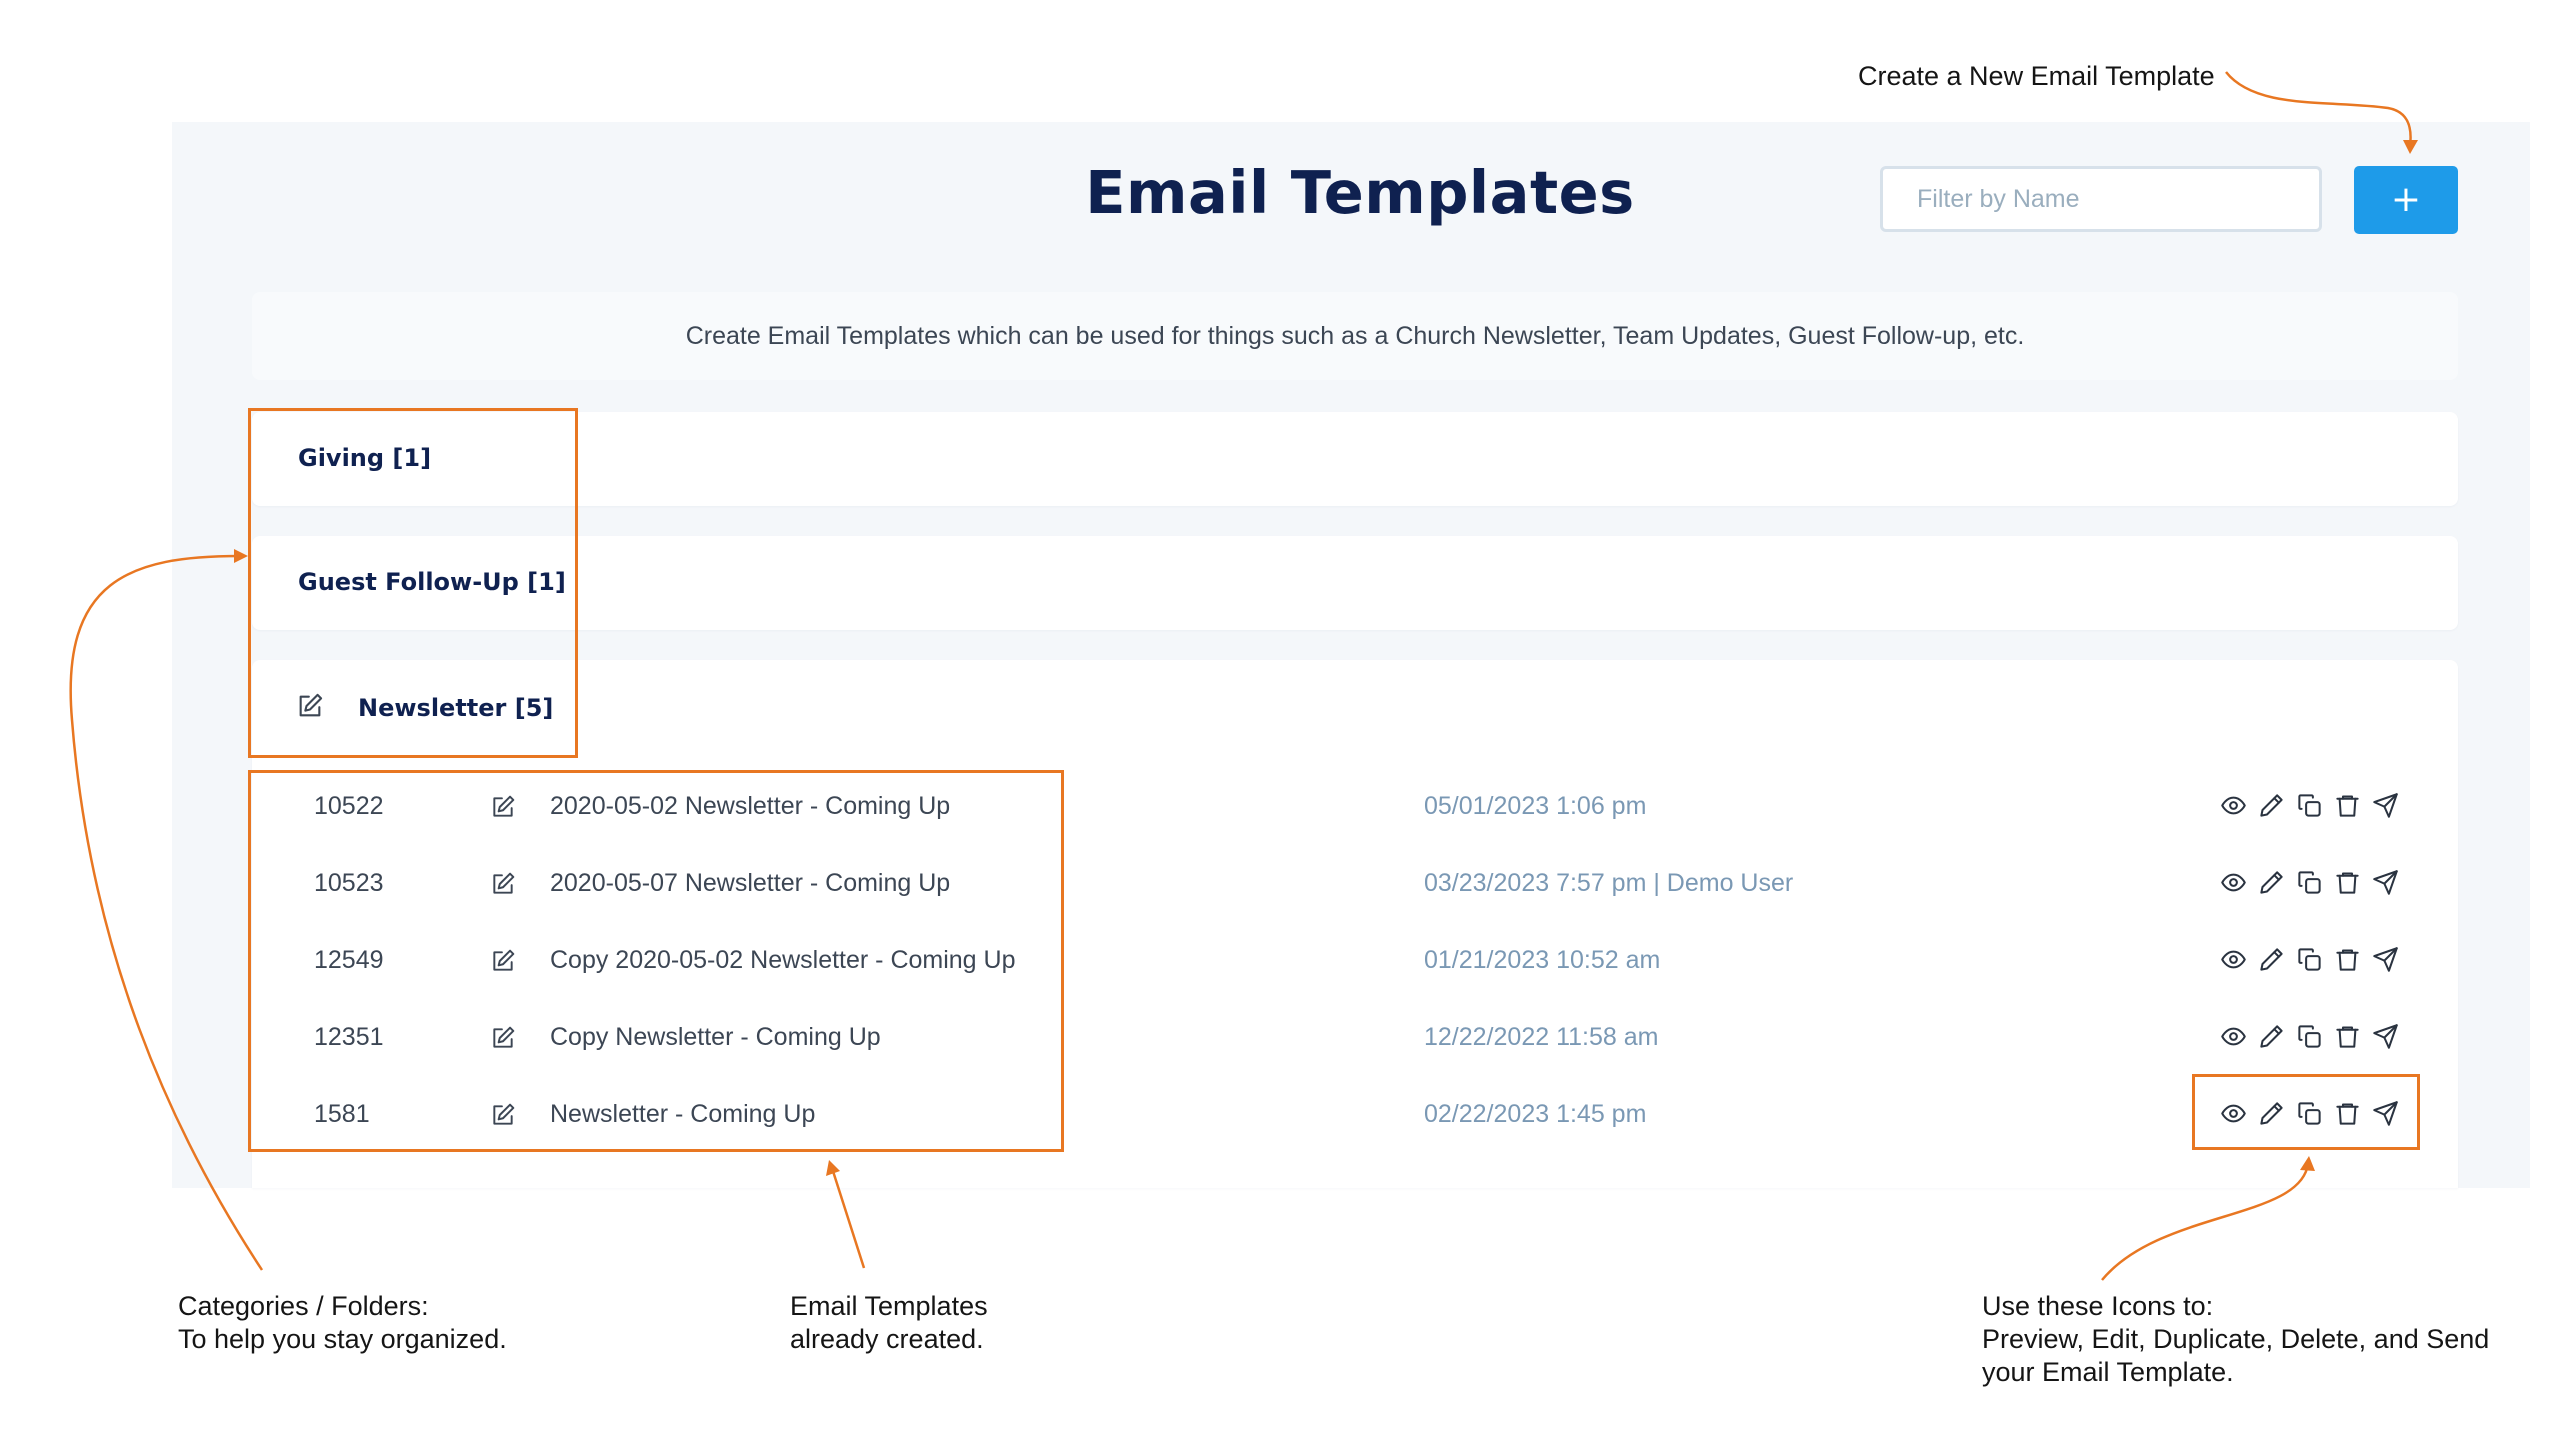 The height and width of the screenshot is (1436, 2560). Describe the element at coordinates (166, 912) in the screenshot. I see `arrow-categories` at that location.